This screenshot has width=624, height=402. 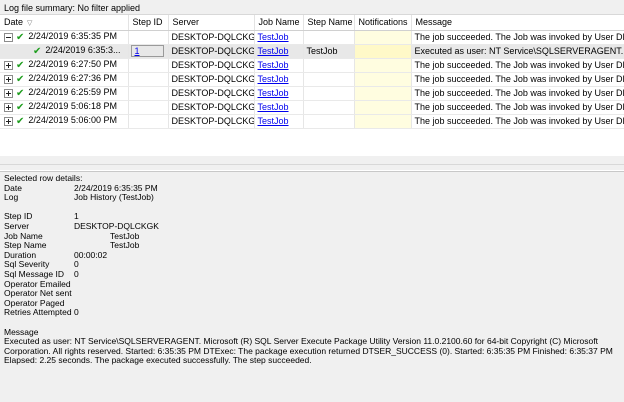 I want to click on column-header-notifications: Notifications, so click(x=383, y=23).